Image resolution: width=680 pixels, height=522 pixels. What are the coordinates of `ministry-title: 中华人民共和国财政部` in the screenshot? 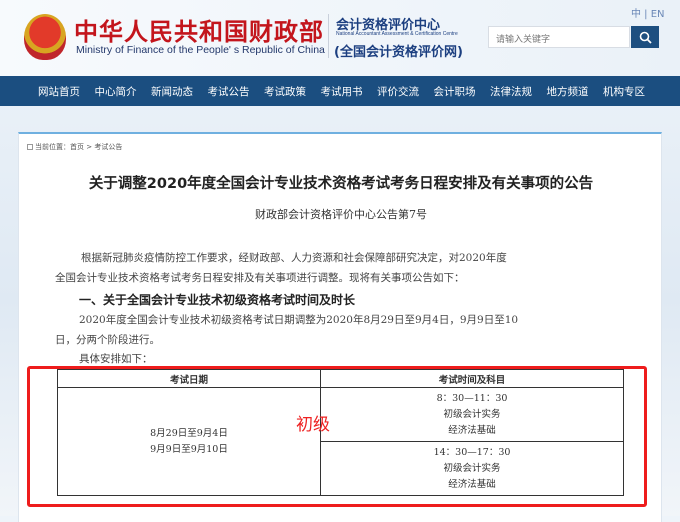 It's located at (199, 32).